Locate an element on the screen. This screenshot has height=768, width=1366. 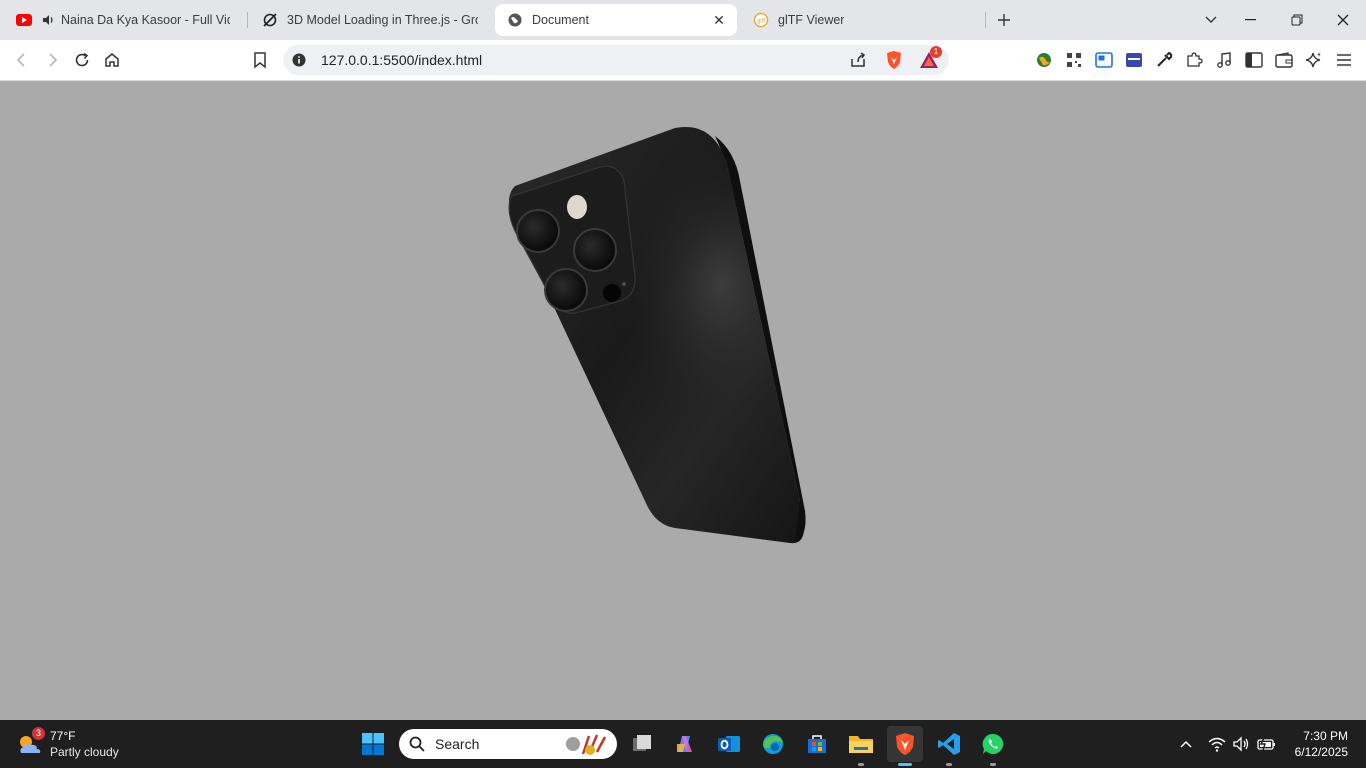
wallet-icon is located at coordinates (1284, 60).